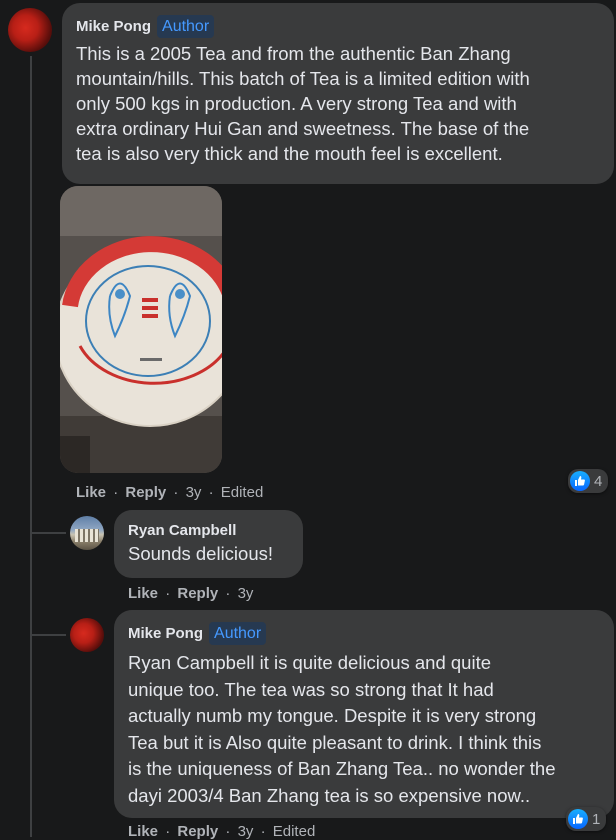 This screenshot has height=840, width=616. I want to click on tea-cake-image, so click(141, 329).